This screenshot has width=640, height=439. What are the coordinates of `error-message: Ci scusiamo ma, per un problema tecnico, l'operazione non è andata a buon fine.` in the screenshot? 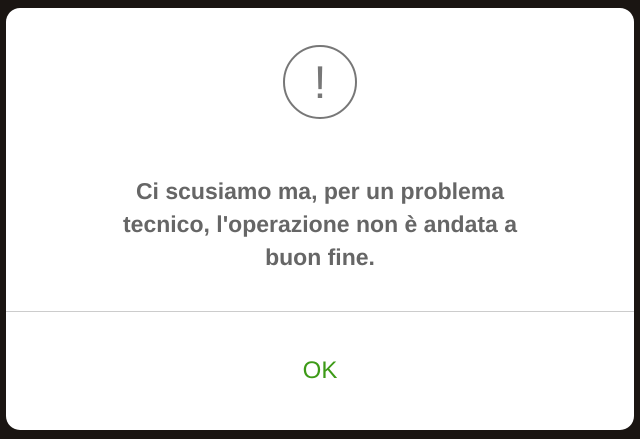 It's located at (320, 224).